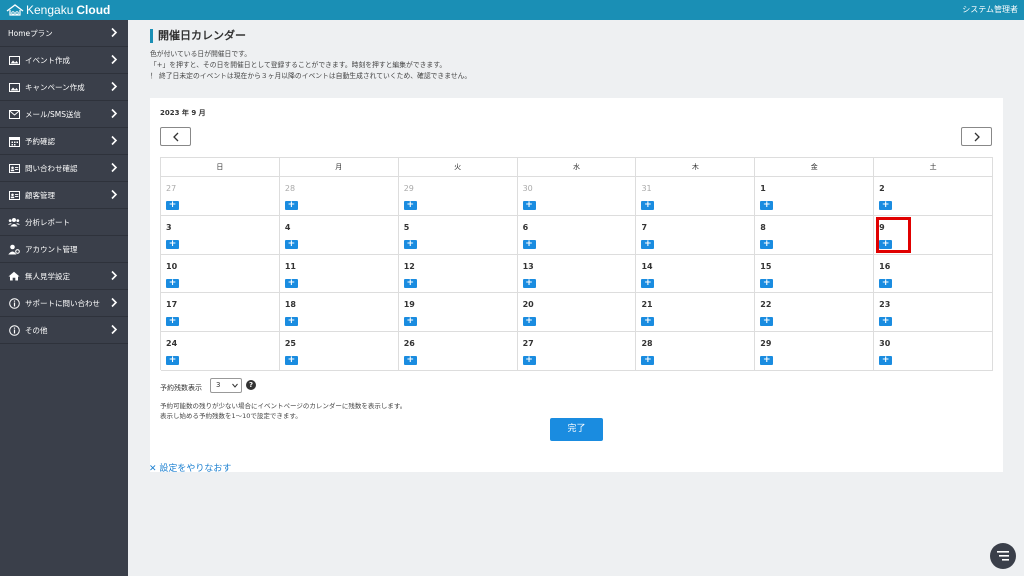 This screenshot has width=1024, height=576. Describe the element at coordinates (50, 10) in the screenshot. I see `logo-text-kengaku: Kengaku` at that location.